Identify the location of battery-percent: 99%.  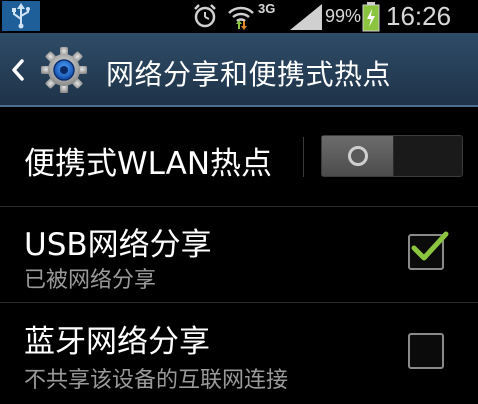
(343, 16).